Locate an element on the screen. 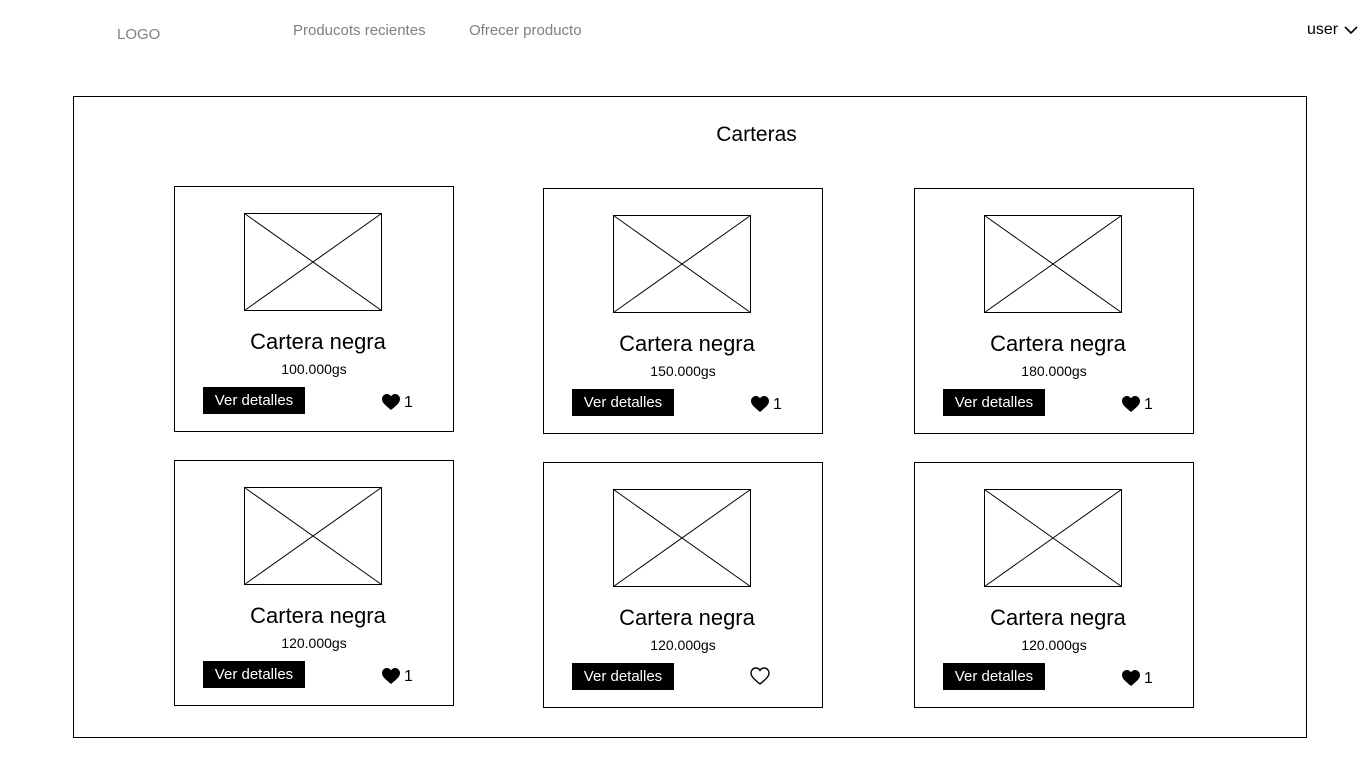  product-card: Cartera negra 100.000gs Ver detalles 1 is located at coordinates (314, 309).